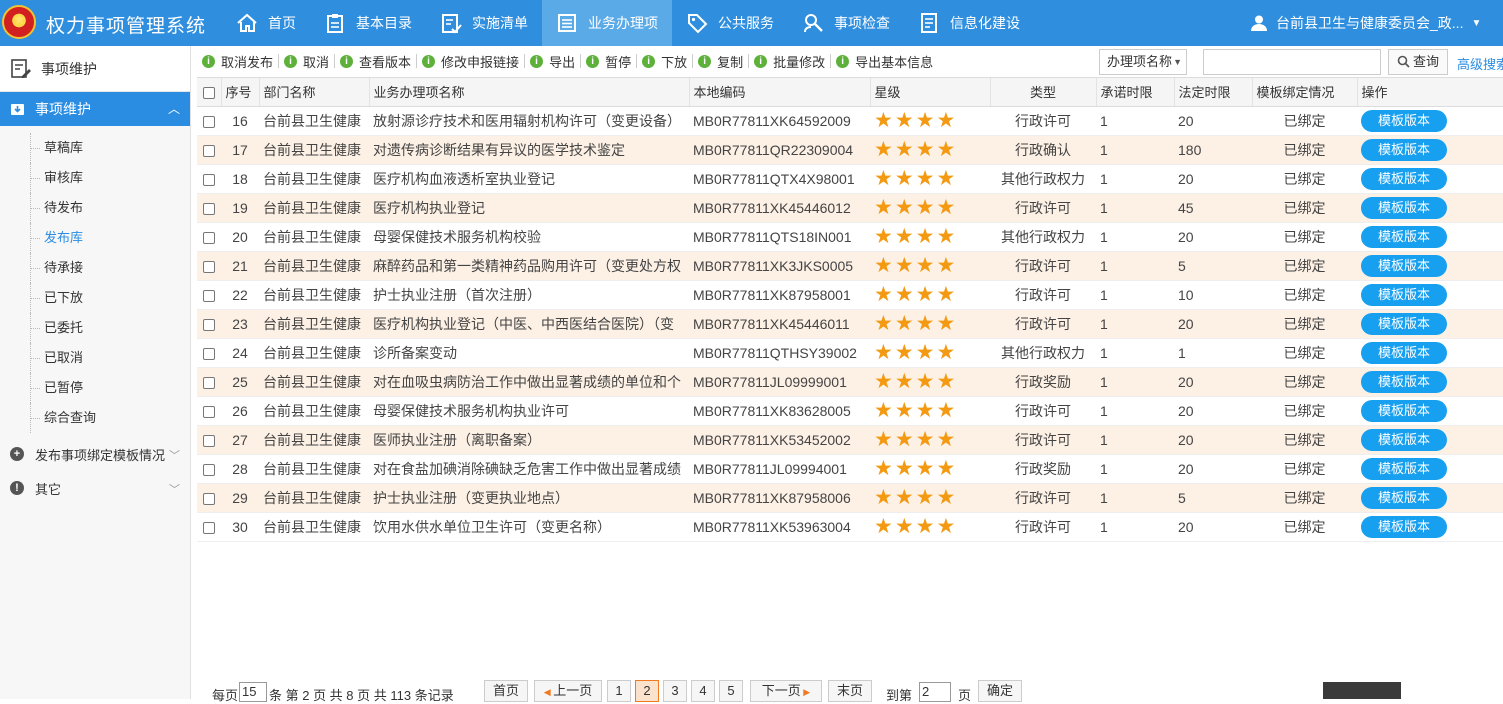 This screenshot has width=1503, height=704. What do you see at coordinates (95, 69) in the screenshot?
I see `sidebar-header: 事项维护` at bounding box center [95, 69].